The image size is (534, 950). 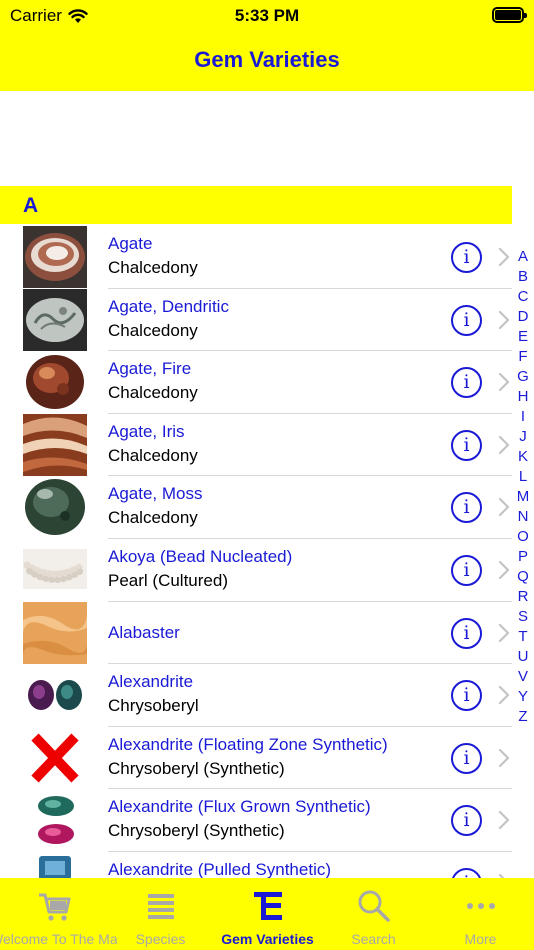 I want to click on alabaster-thumbnail, so click(x=55, y=632).